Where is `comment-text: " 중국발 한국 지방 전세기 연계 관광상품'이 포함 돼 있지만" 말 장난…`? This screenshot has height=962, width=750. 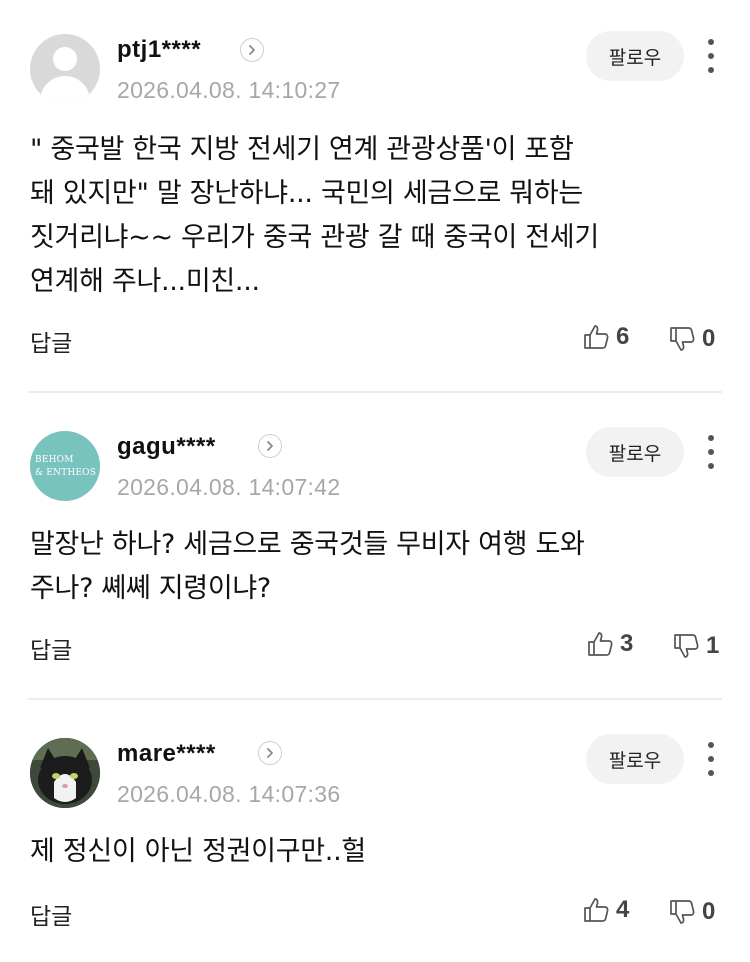
comment-text: " 중국발 한국 지방 전세기 연계 관광상품'이 포함 돼 있지만" 말 장난… is located at coordinates (314, 215).